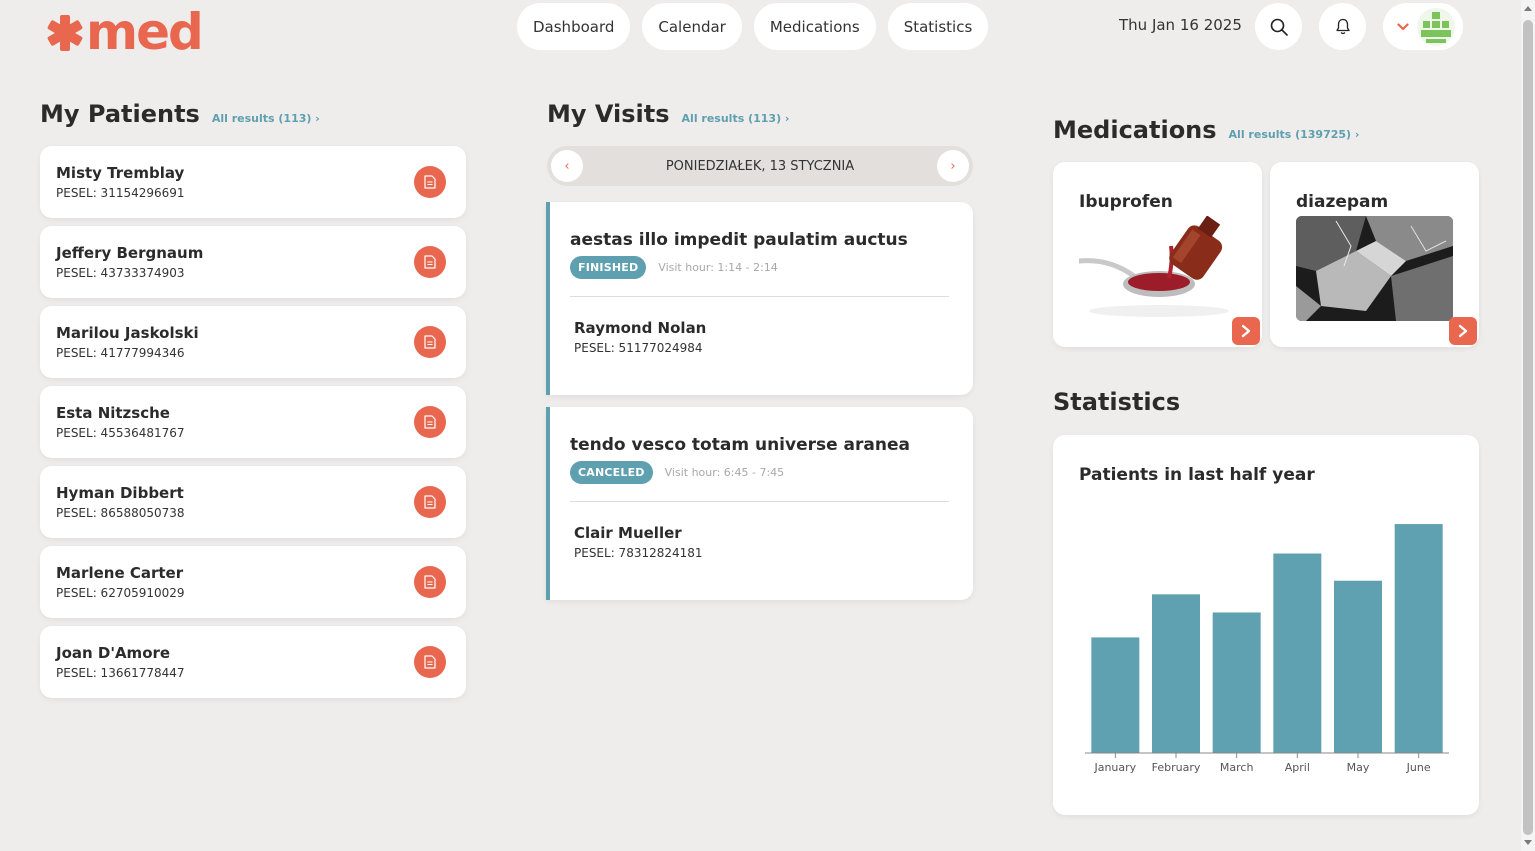  Describe the element at coordinates (736, 118) in the screenshot. I see `visits-all-results-link: All results (113) ›` at that location.